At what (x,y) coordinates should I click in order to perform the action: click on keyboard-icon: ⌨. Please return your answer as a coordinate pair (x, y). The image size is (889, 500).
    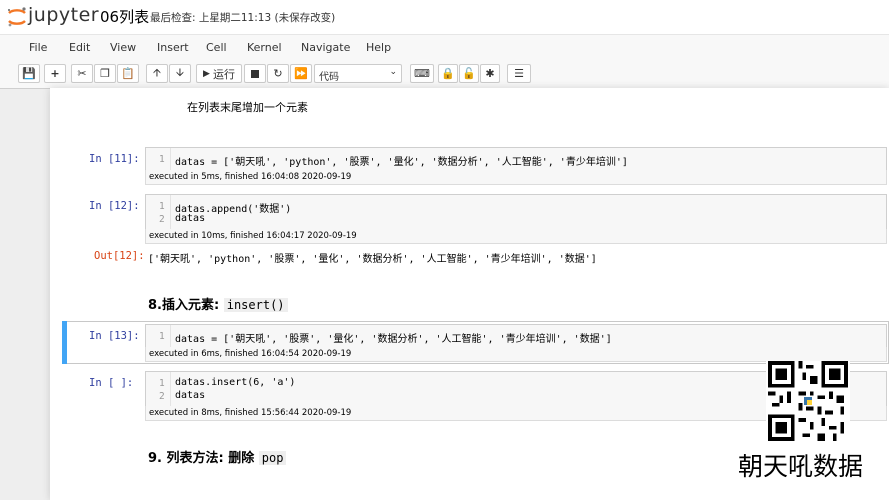
    Looking at the image, I should click on (422, 73).